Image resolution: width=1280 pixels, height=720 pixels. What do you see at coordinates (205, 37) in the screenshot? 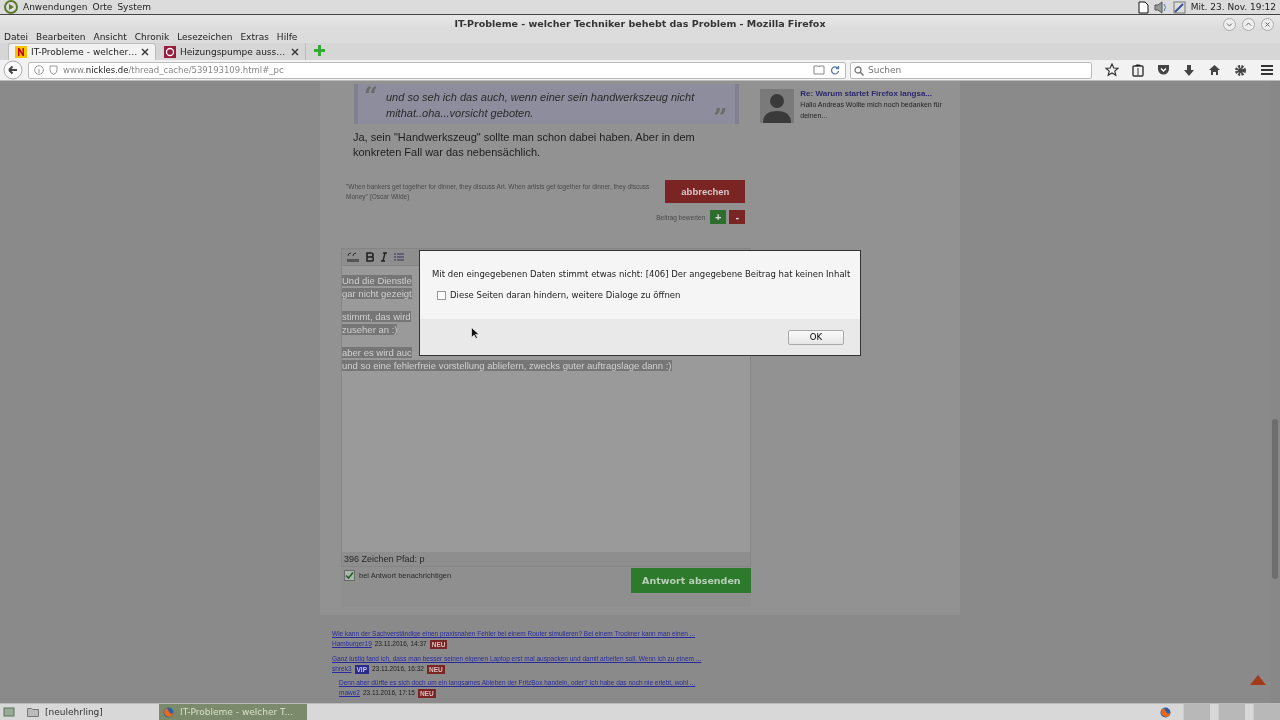
I see `menu-item: Lesezeichen` at bounding box center [205, 37].